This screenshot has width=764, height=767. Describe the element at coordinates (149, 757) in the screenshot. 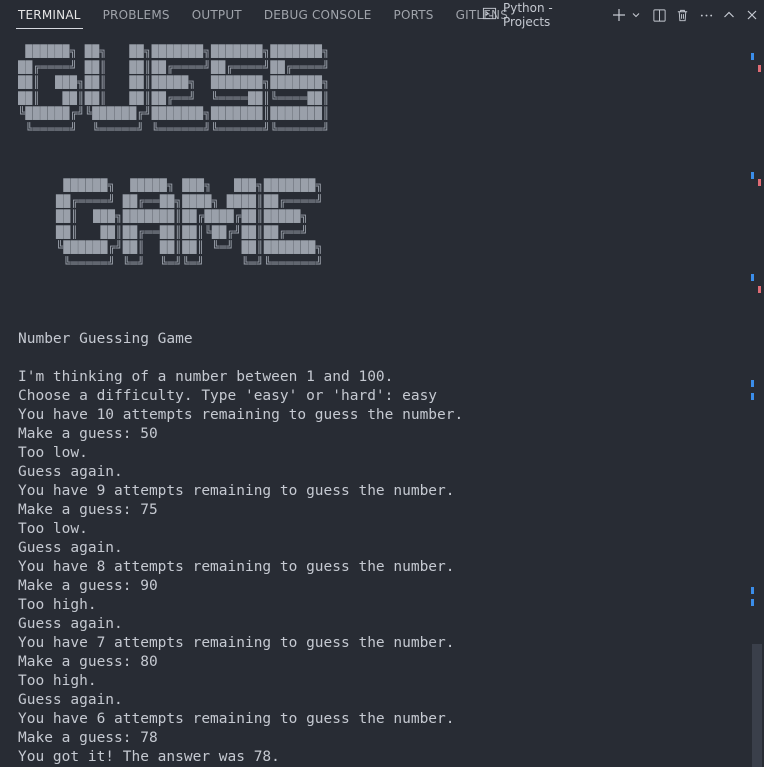

I see `terminal-line: You got it! The answer was 78.` at that location.